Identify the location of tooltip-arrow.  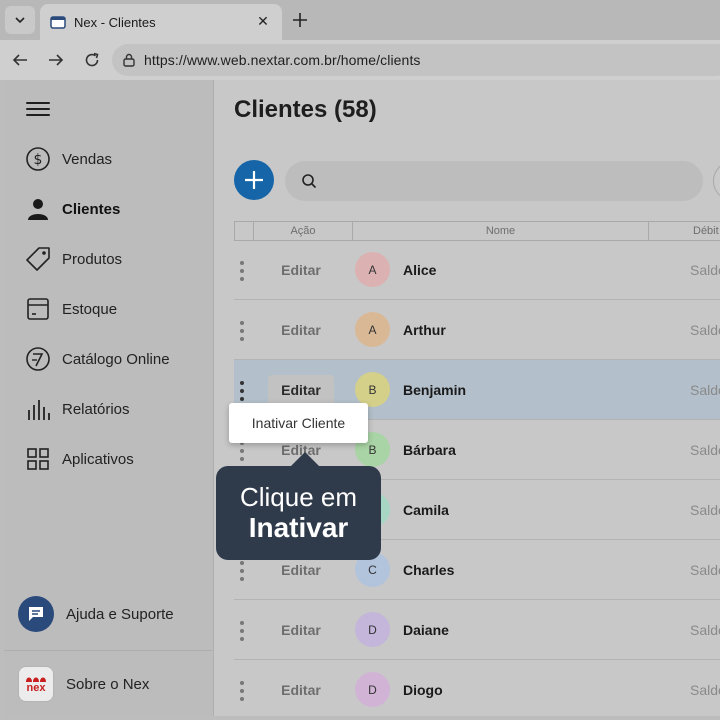
(305, 459).